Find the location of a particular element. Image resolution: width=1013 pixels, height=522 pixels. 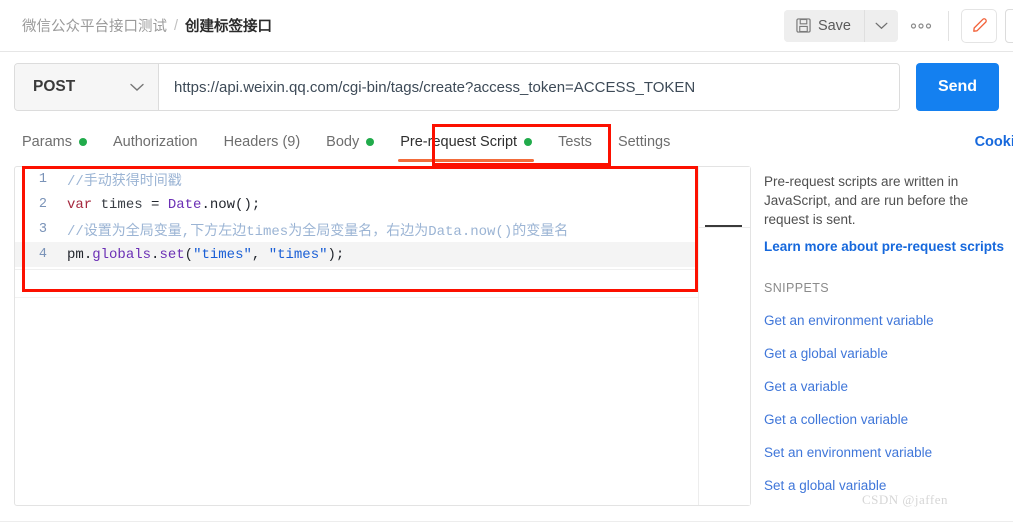

code-token: ( is located at coordinates (189, 254).